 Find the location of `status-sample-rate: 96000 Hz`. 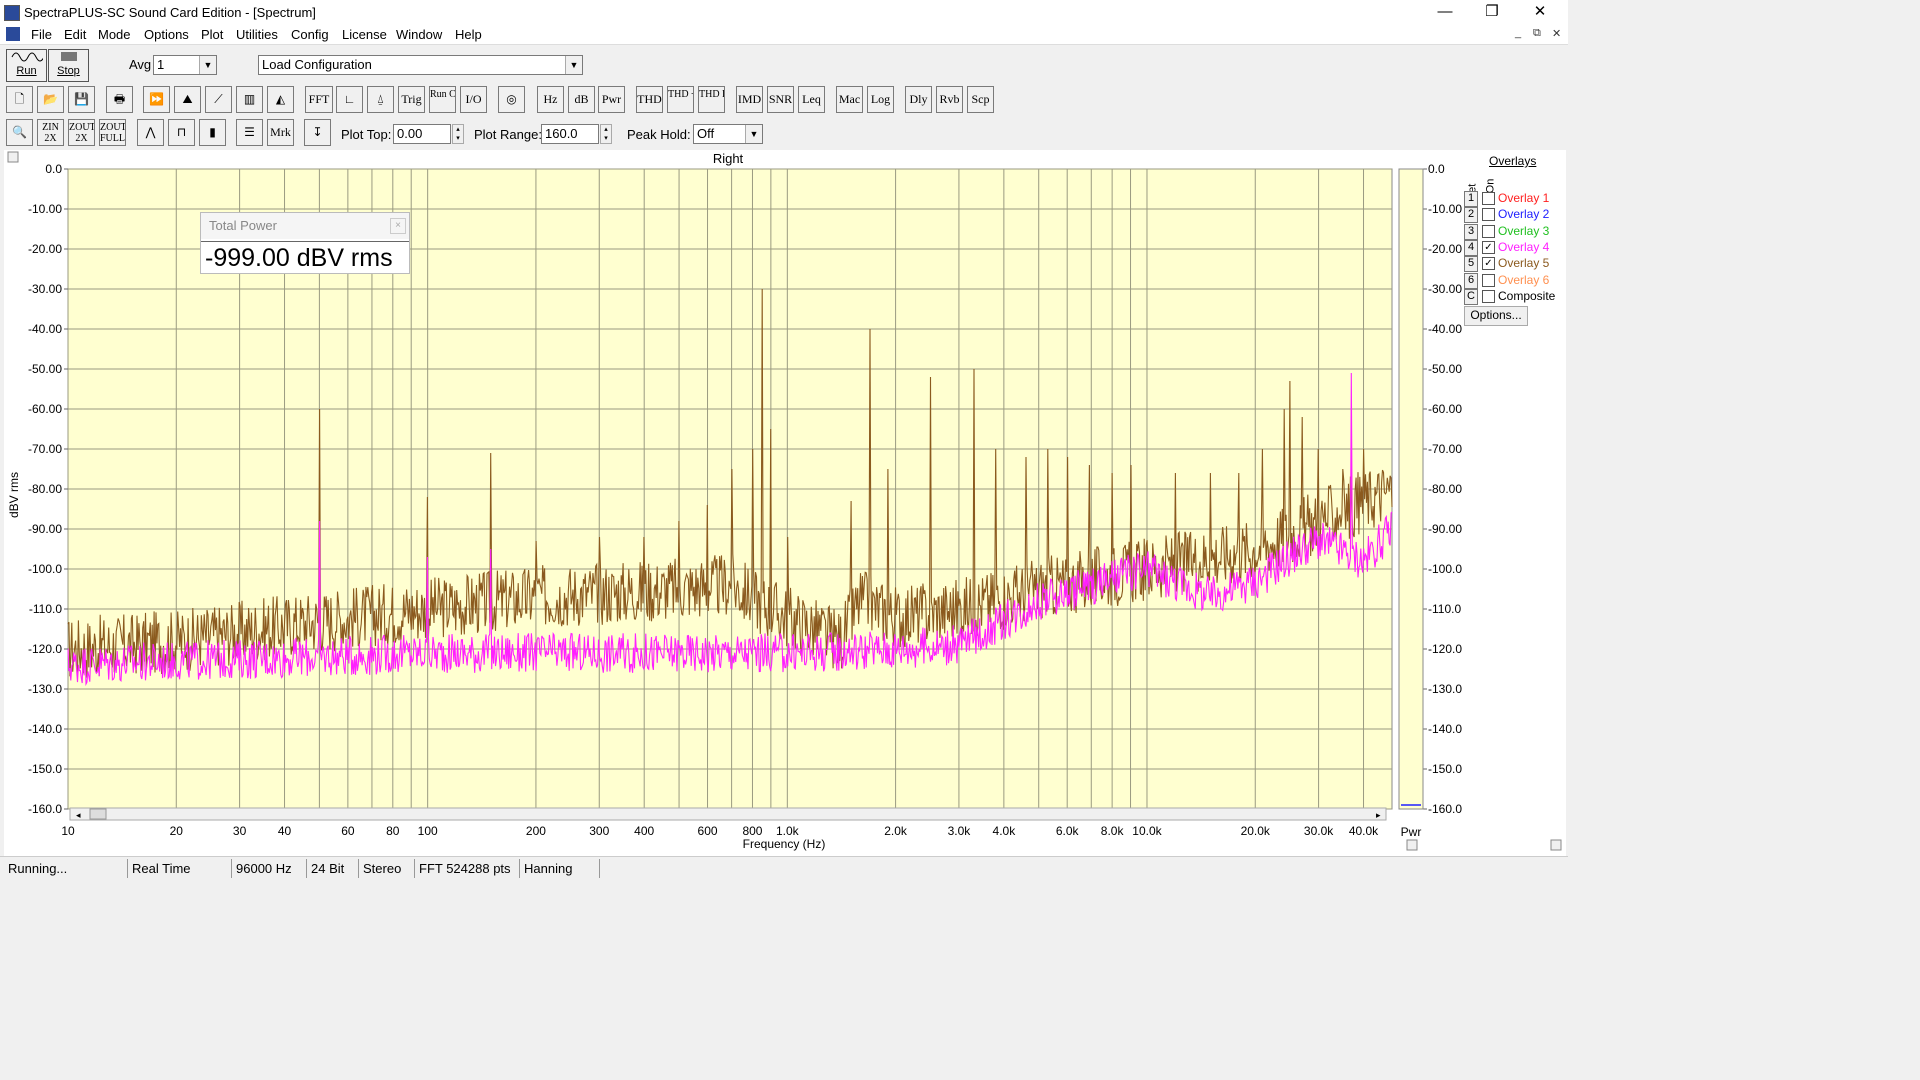

status-sample-rate: 96000 Hz is located at coordinates (269, 868).